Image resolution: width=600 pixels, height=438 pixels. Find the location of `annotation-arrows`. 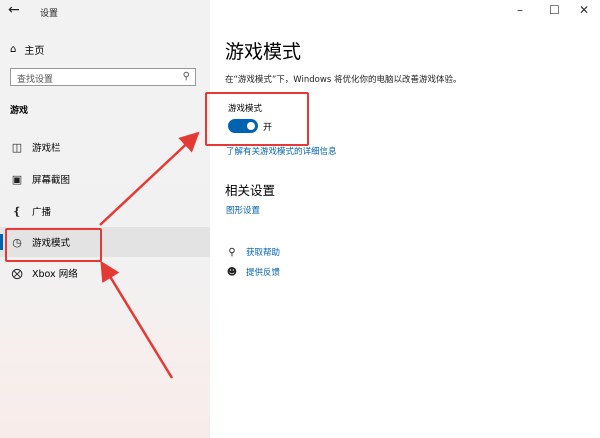

annotation-arrows is located at coordinates (149, 255).